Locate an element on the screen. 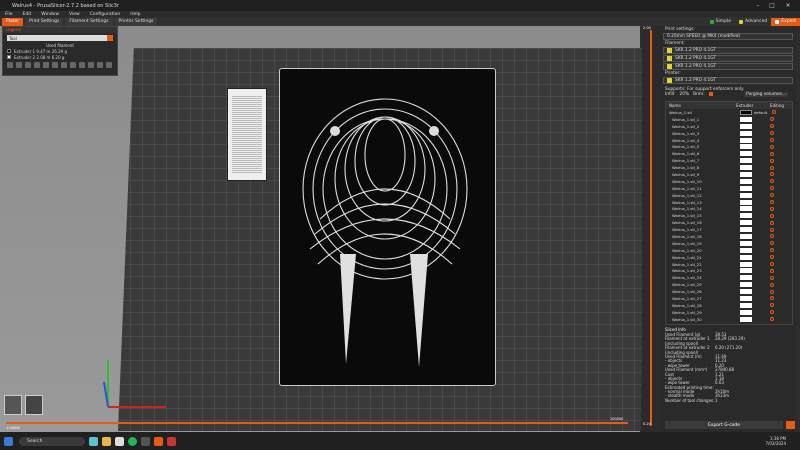  mode-expert-button: Expert is located at coordinates (785, 21).